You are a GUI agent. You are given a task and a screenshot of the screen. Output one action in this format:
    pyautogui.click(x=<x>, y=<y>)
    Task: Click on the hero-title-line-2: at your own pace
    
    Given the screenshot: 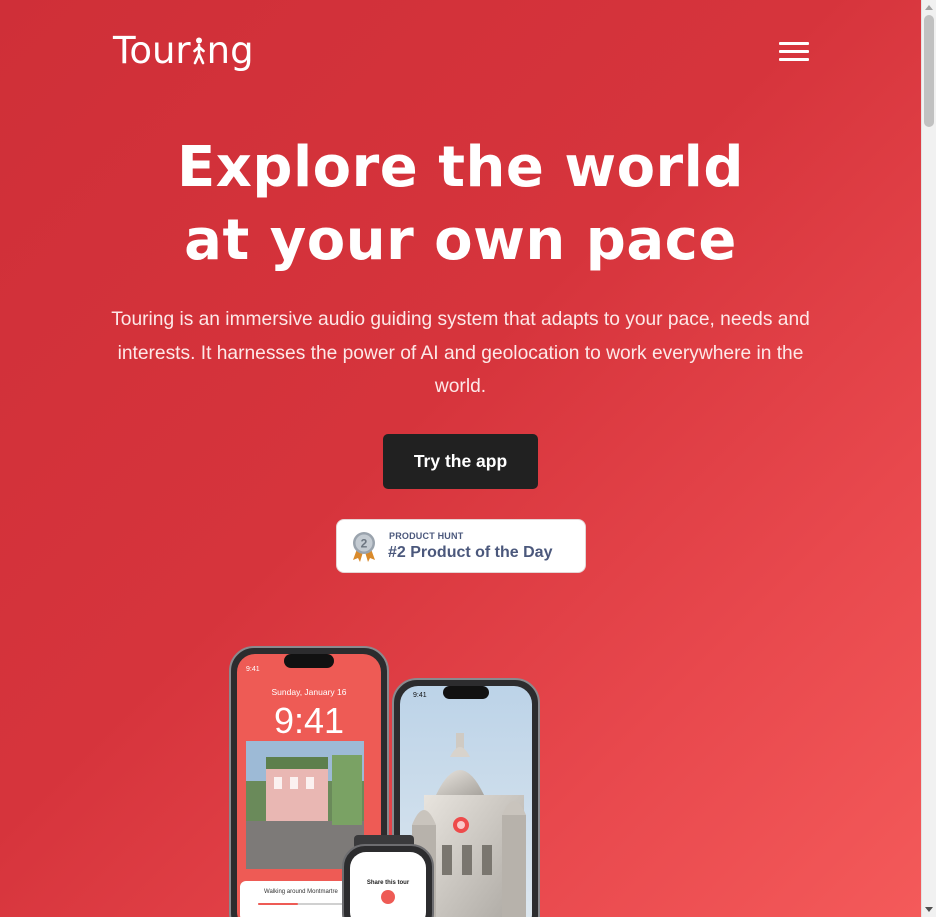 What is the action you would take?
    pyautogui.click(x=460, y=240)
    